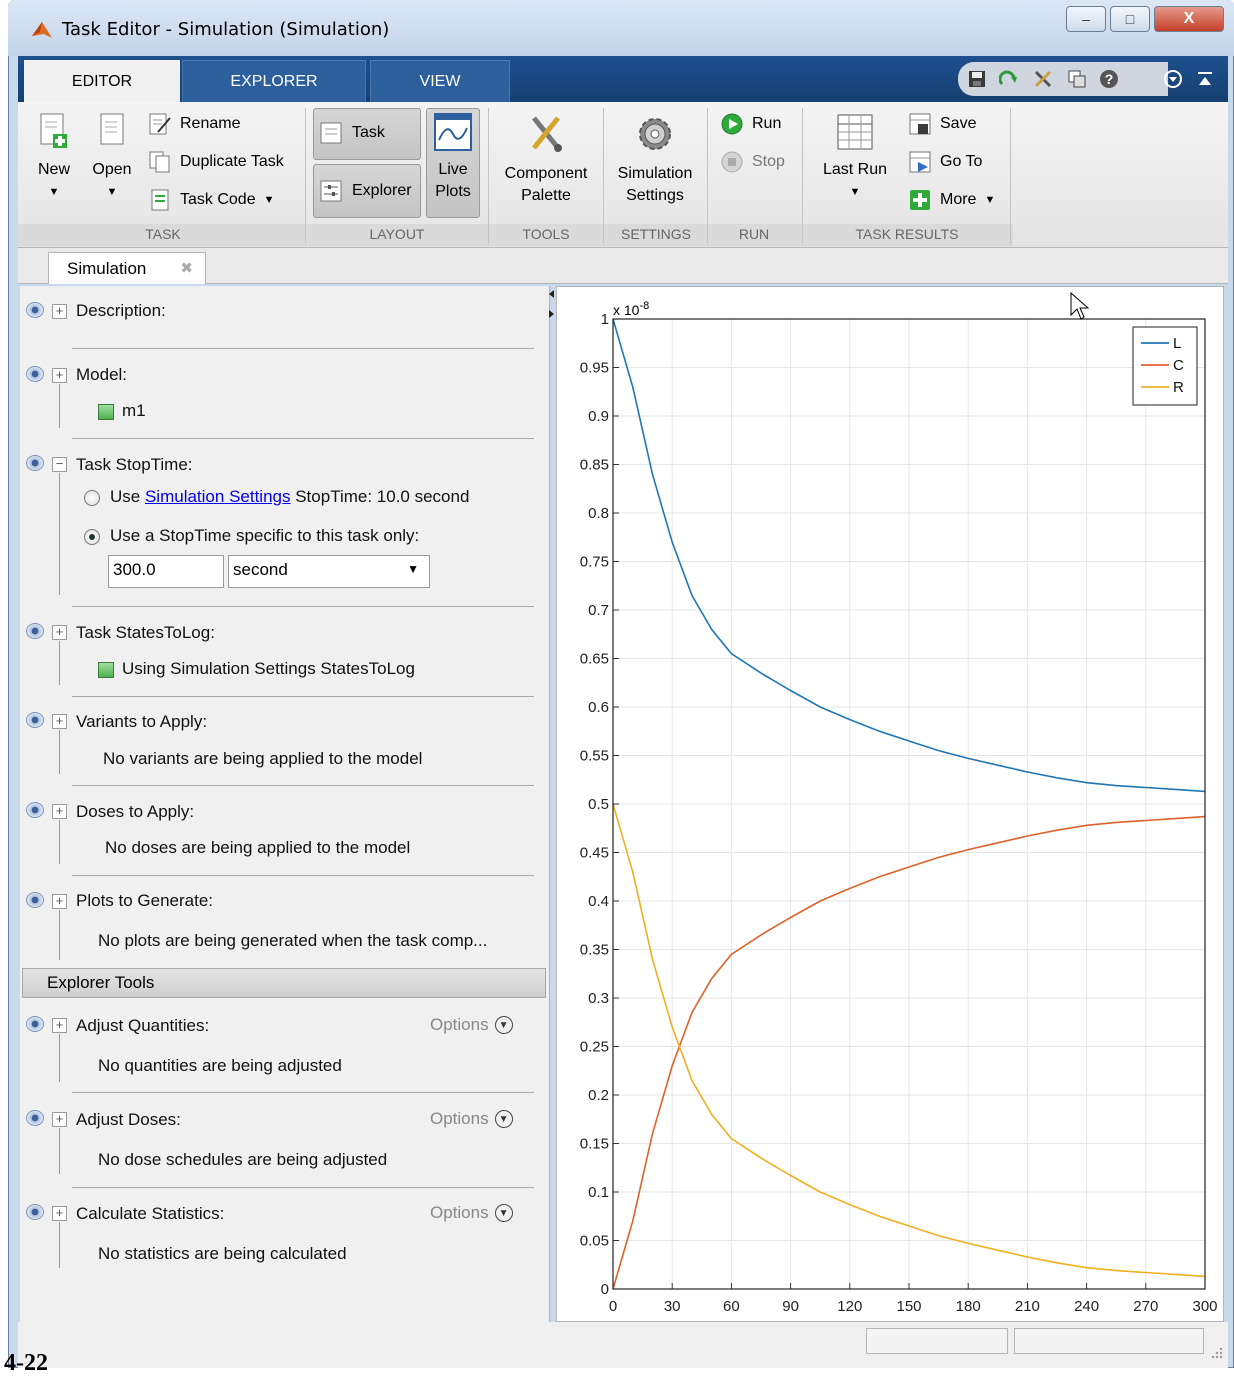 This screenshot has width=1234, height=1377. What do you see at coordinates (471, 1025) in the screenshot?
I see `adjust-quantities-options-button: Options ▼` at bounding box center [471, 1025].